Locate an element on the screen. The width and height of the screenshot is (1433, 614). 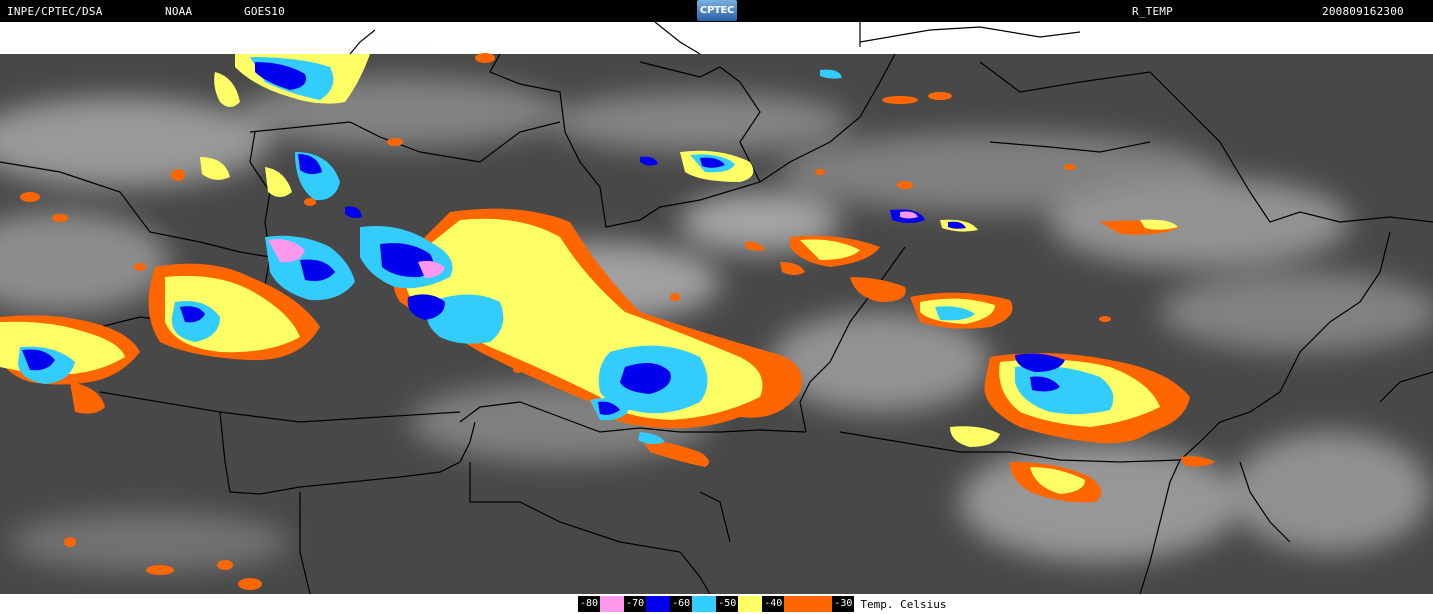
logo-text: CPTEC is located at coordinates (717, 10).